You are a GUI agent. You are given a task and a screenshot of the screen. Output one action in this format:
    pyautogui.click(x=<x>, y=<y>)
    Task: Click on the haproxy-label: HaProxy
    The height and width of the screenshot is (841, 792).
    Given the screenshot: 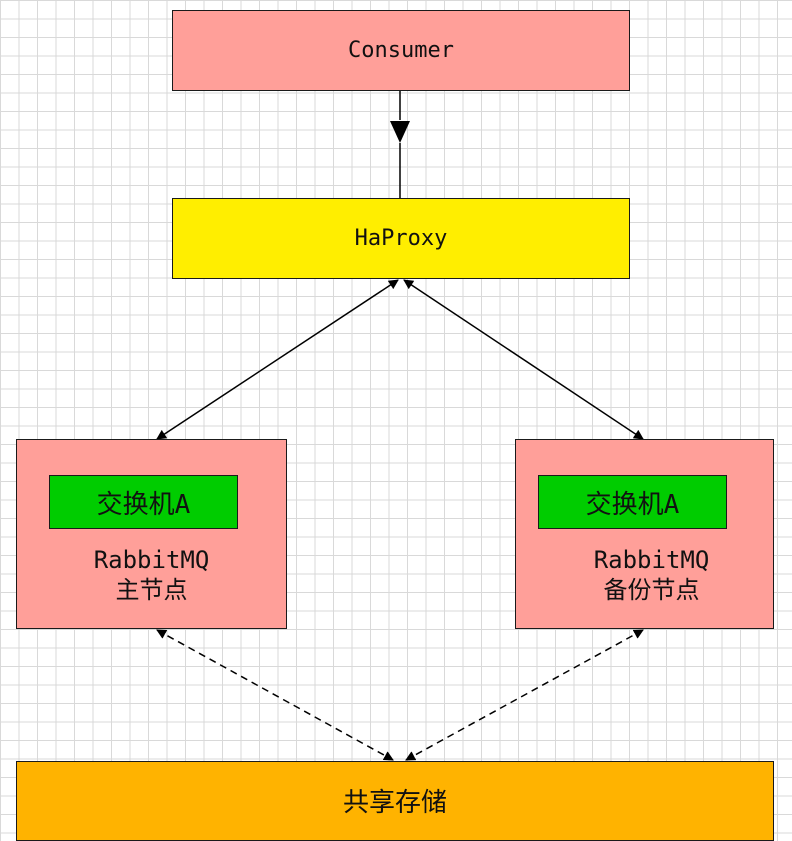 What is the action you would take?
    pyautogui.click(x=401, y=238)
    